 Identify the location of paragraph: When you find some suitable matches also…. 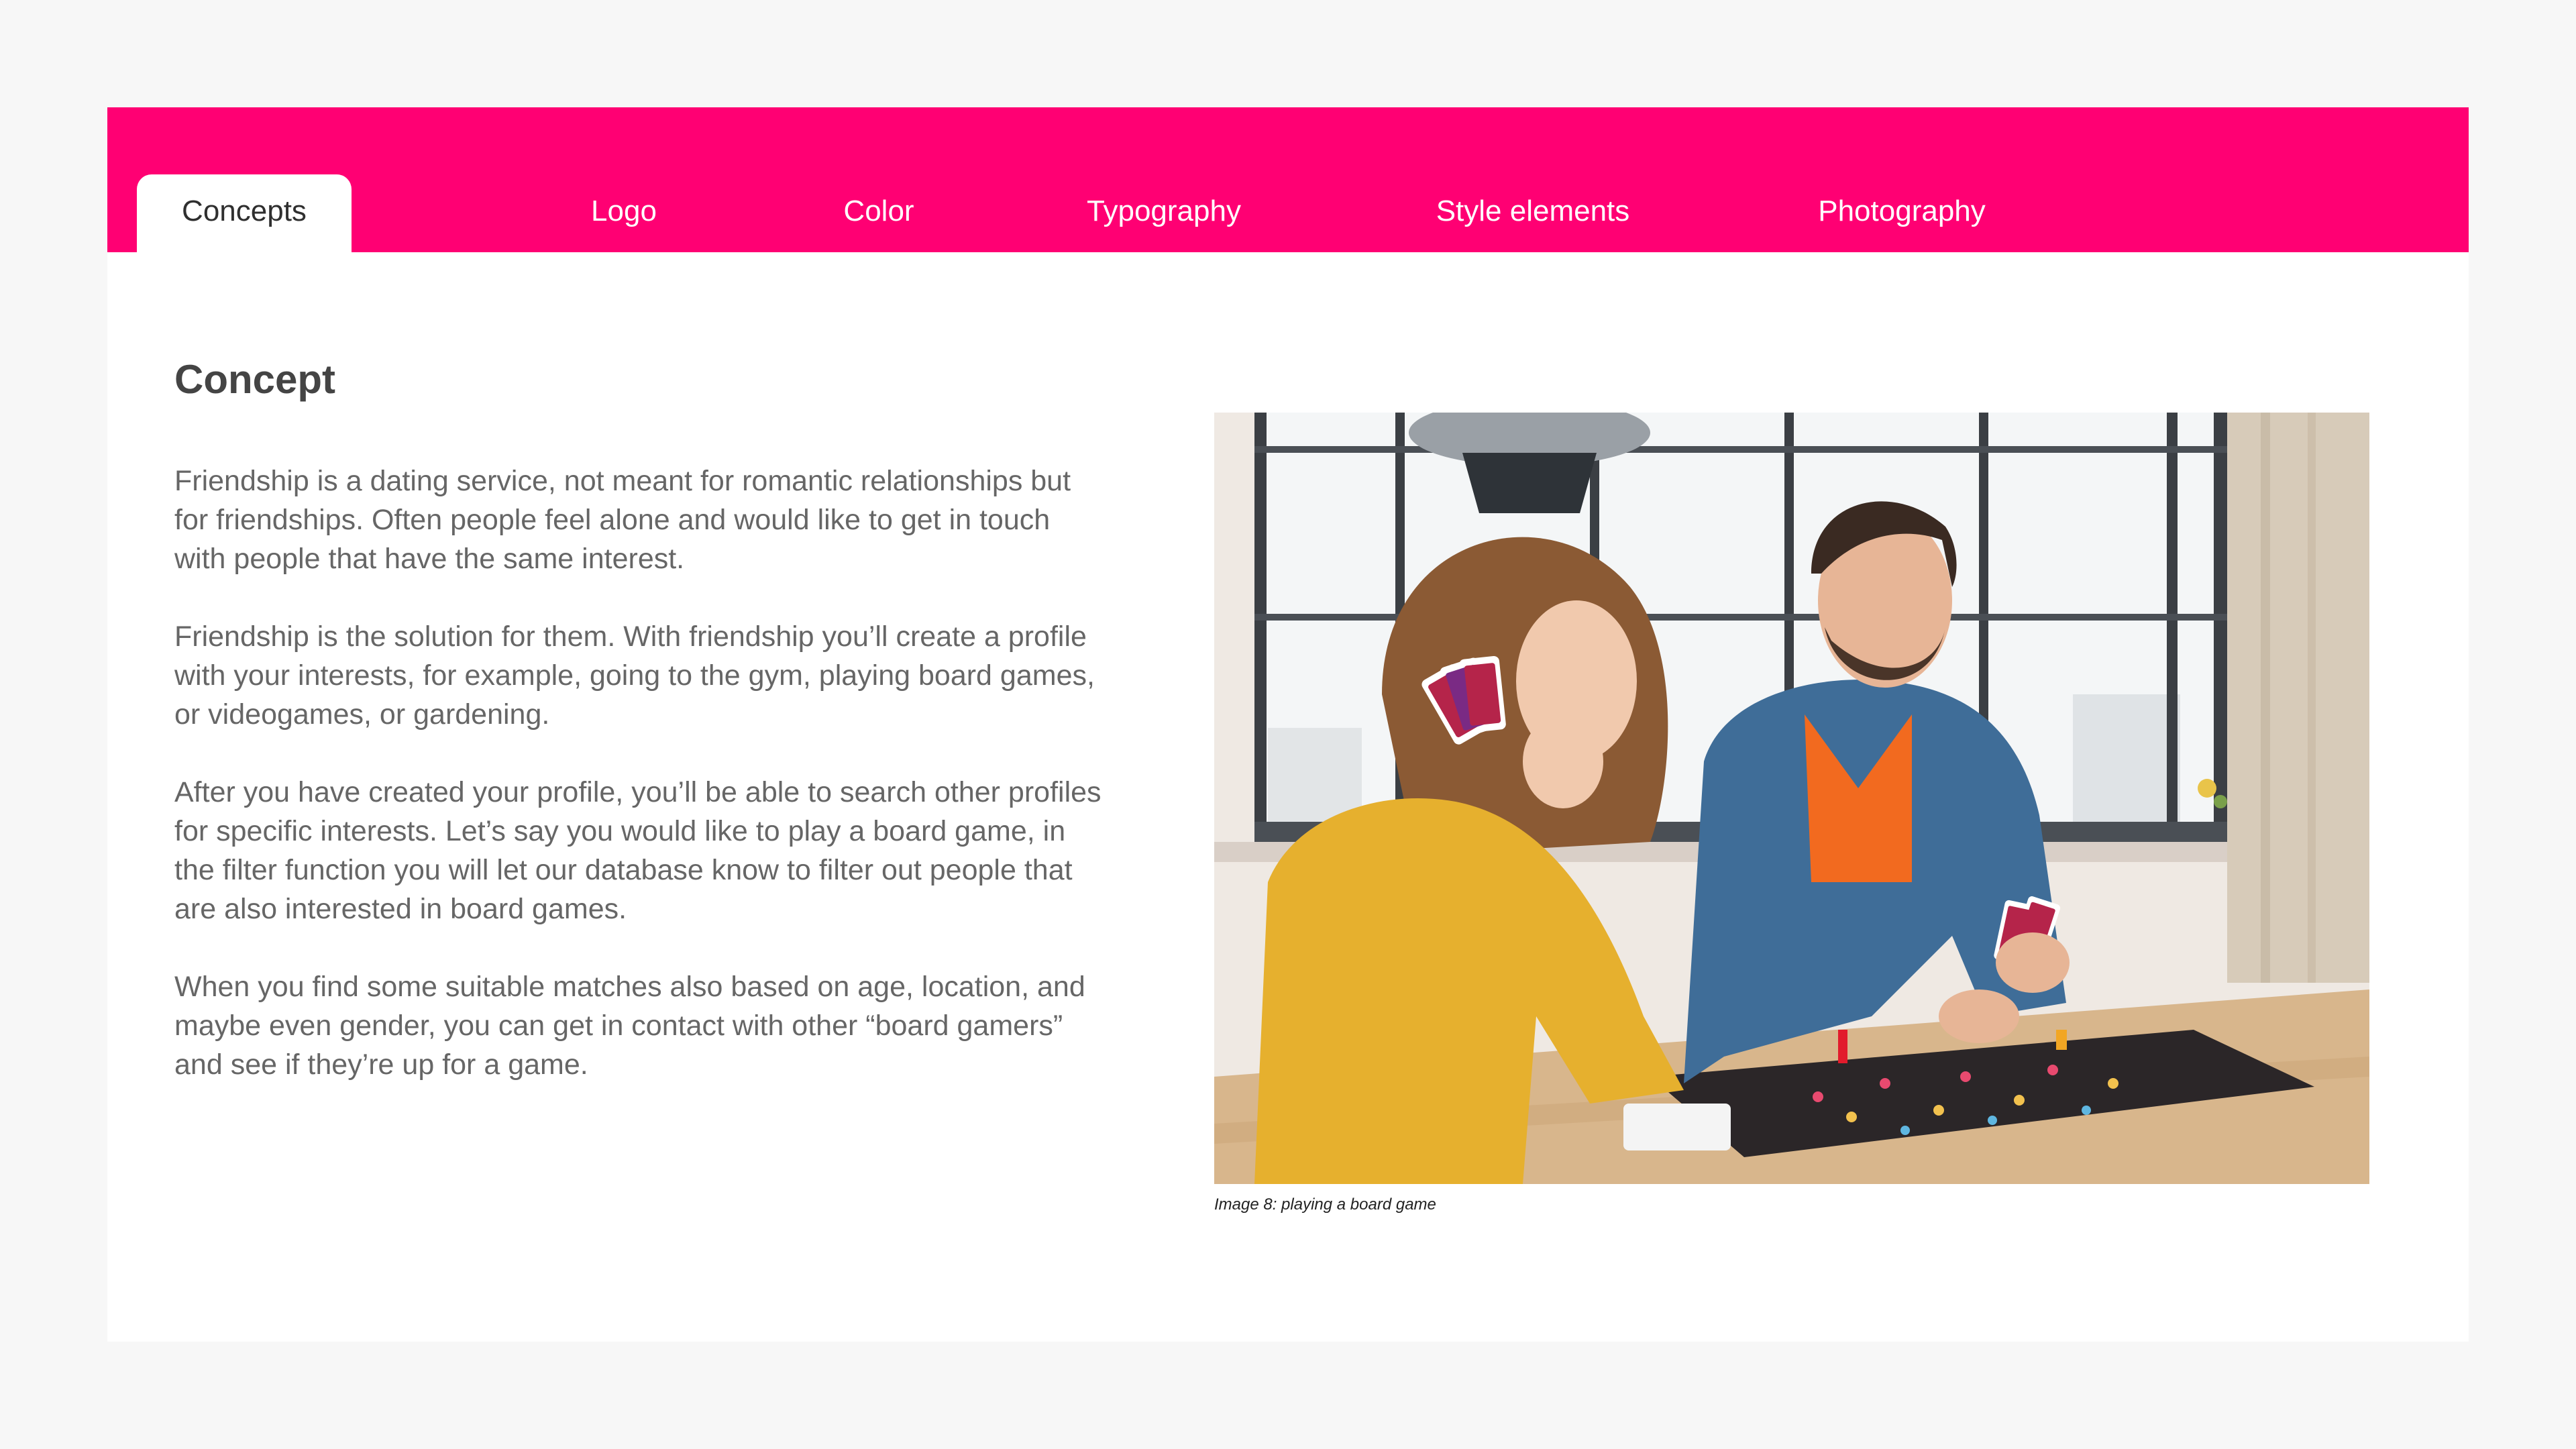
(629, 1026).